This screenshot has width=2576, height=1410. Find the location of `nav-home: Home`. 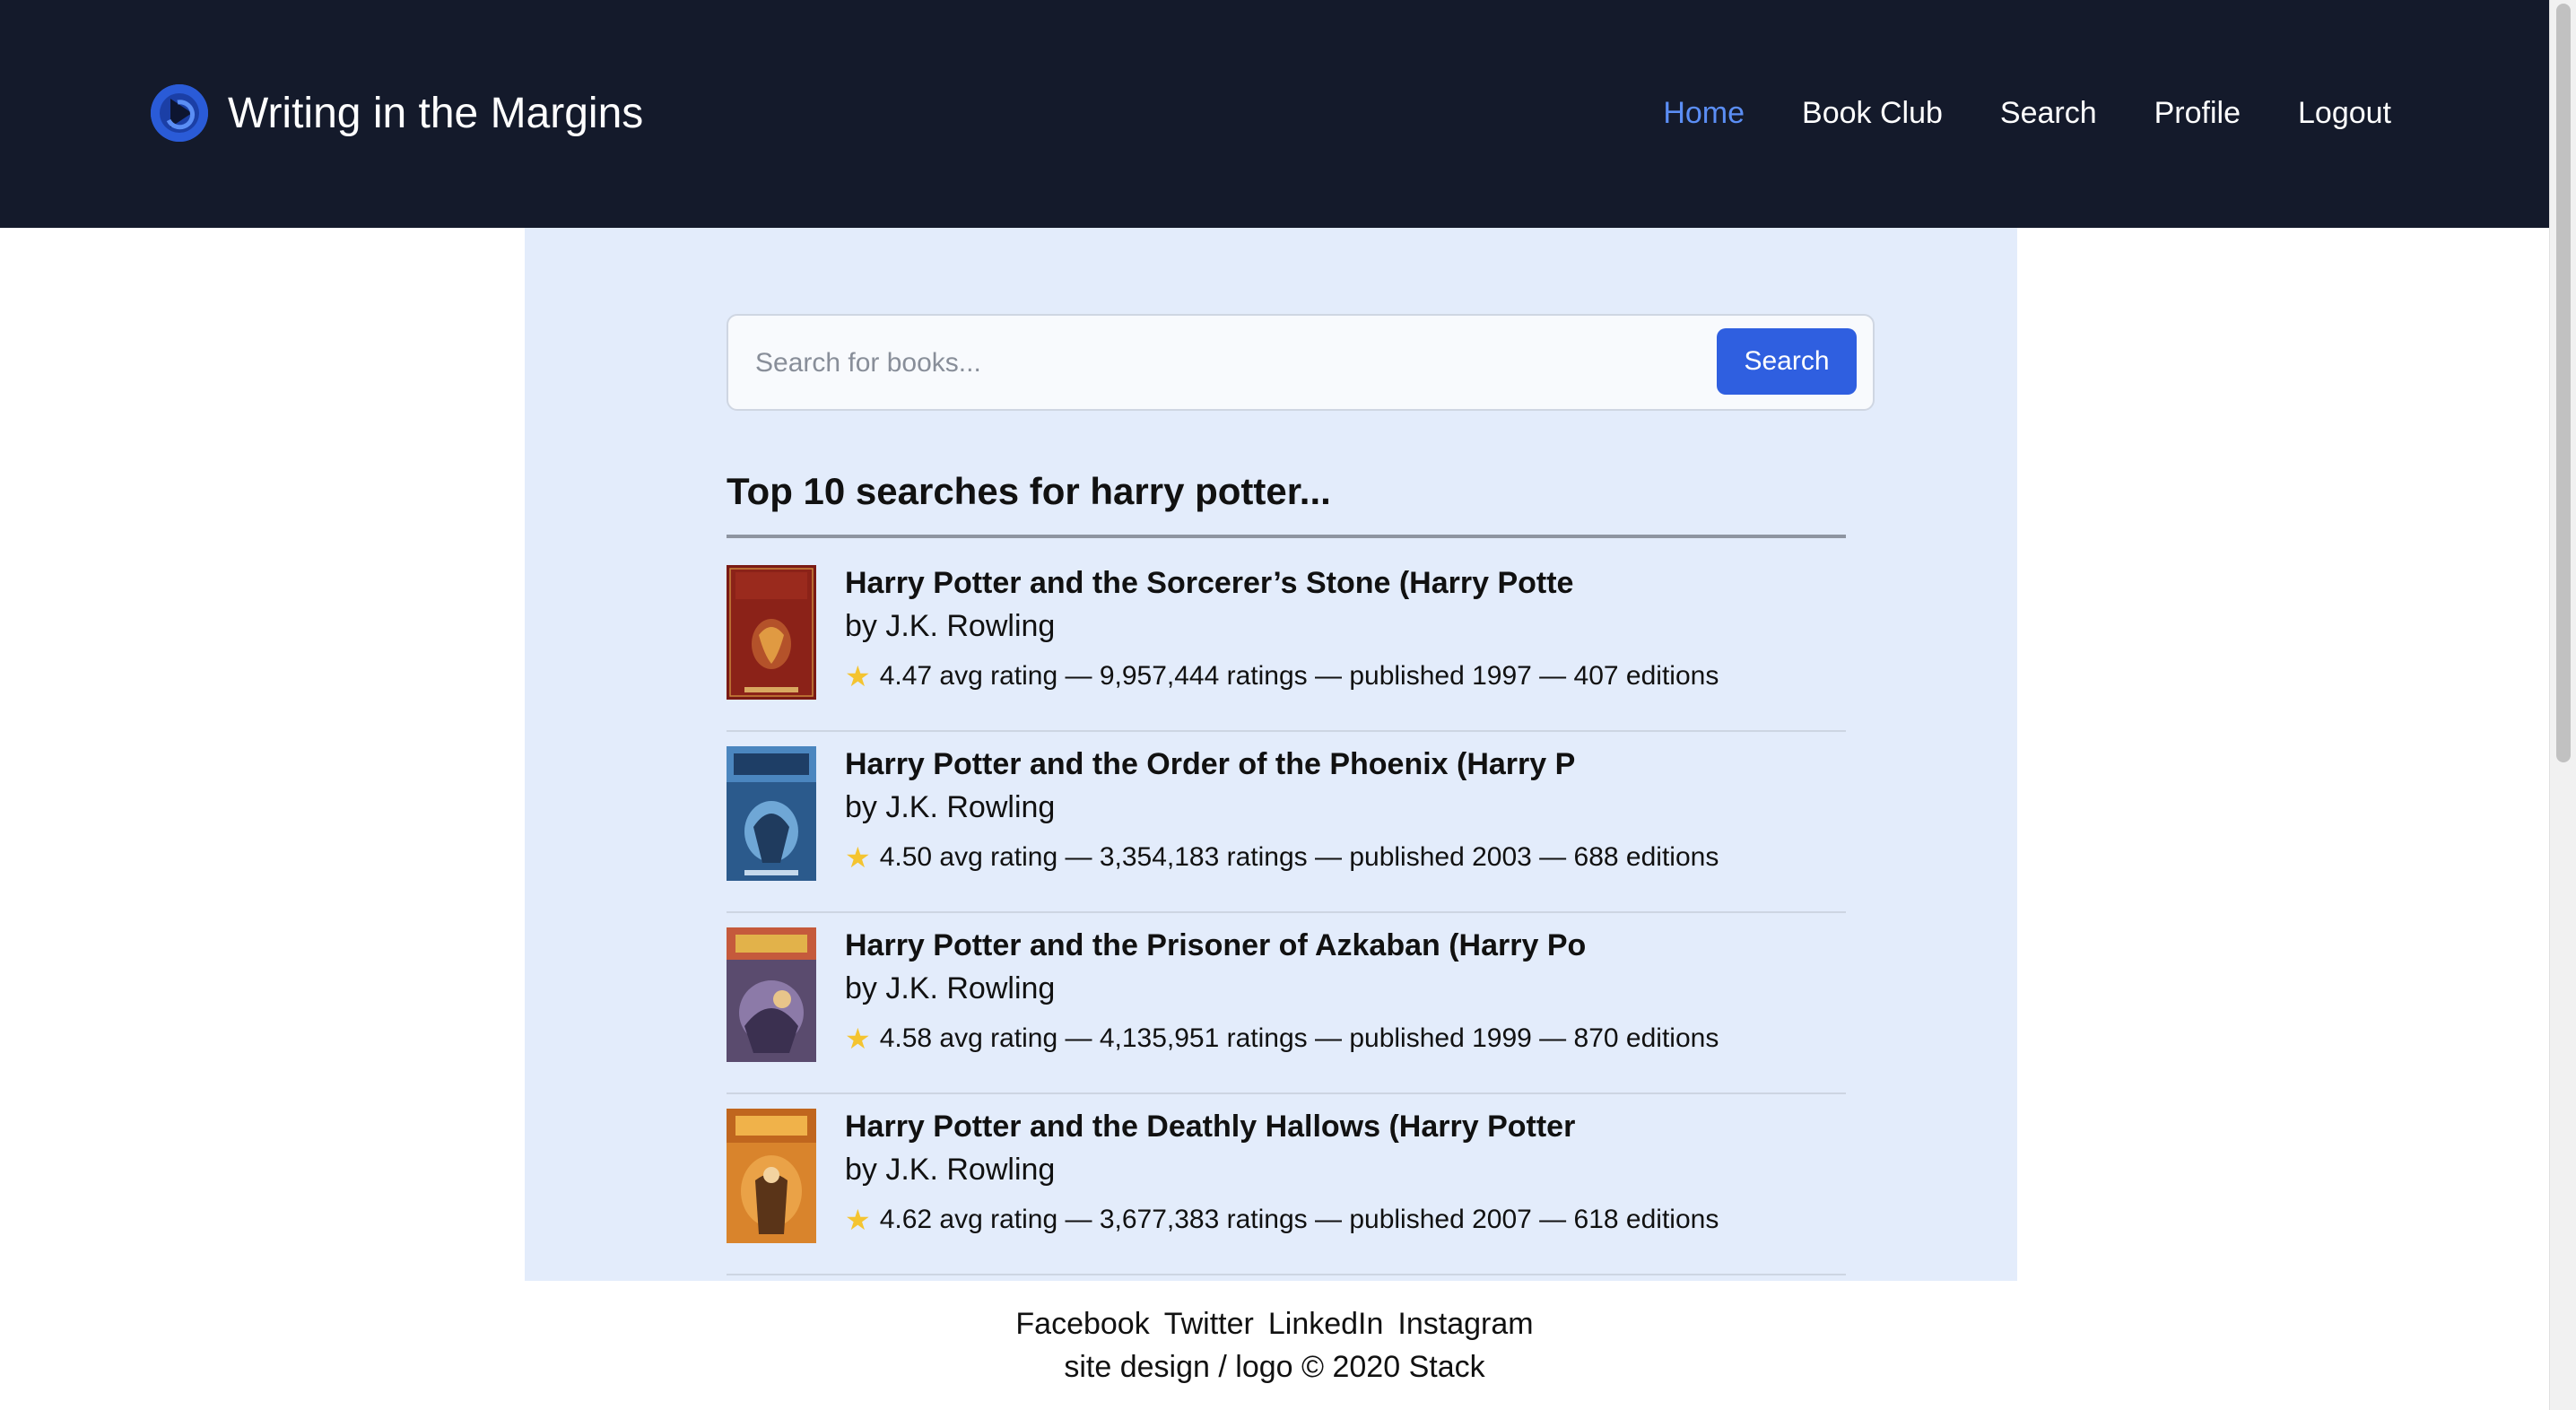

nav-home: Home is located at coordinates (1704, 114).